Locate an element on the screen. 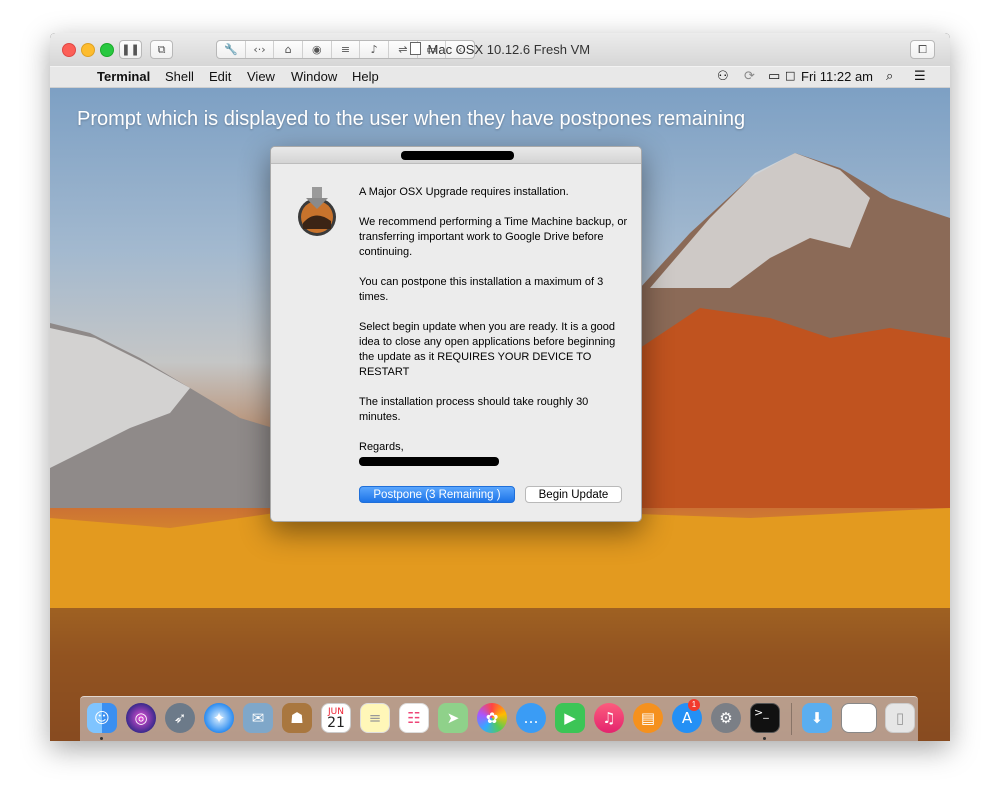 This screenshot has height=807, width=999. binoculars-icon: ⚇ is located at coordinates (723, 76).